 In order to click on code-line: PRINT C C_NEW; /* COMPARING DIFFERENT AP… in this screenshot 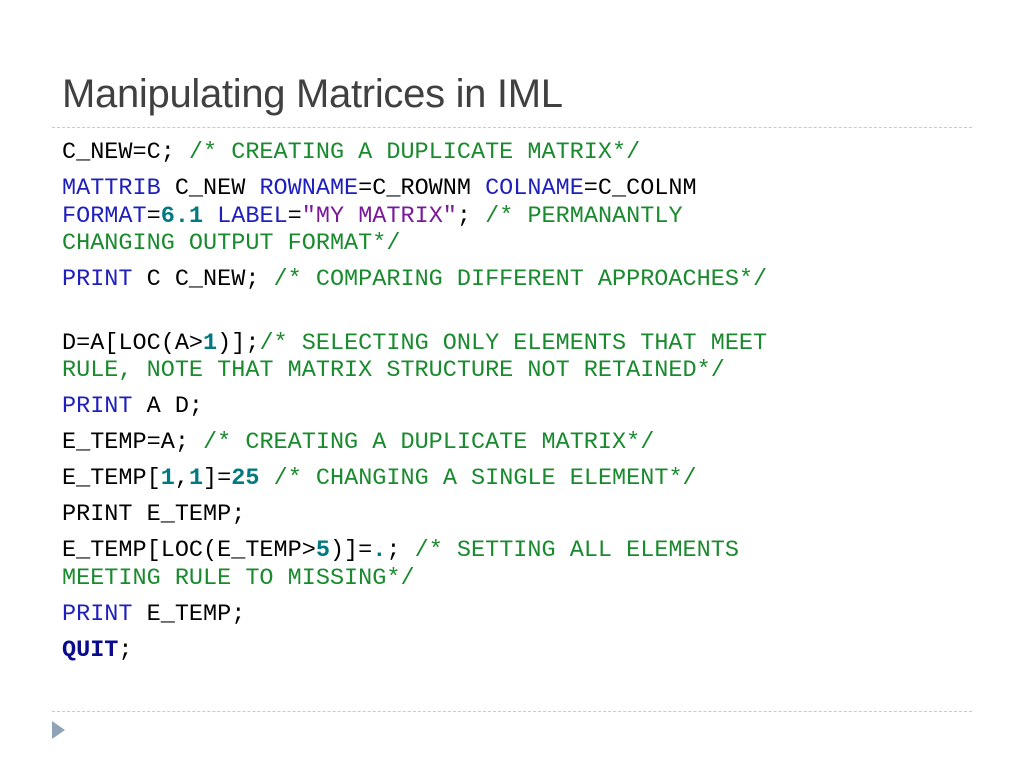, I will do `click(512, 280)`.